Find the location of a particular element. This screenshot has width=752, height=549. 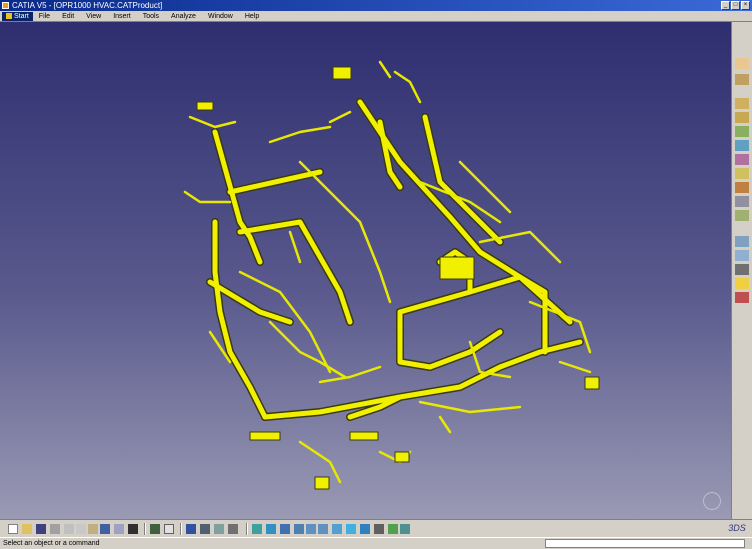

menu-analyze: Analyze is located at coordinates (183, 16).